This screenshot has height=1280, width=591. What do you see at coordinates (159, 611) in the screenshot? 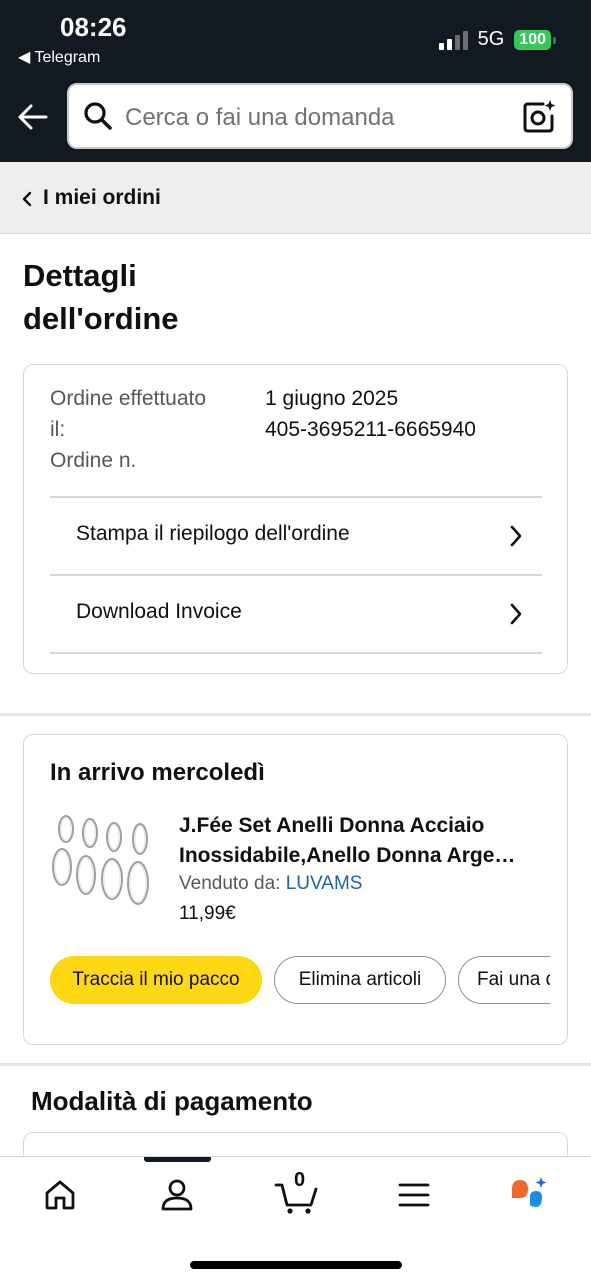
I see `download-invoice-label: Download Invoice` at bounding box center [159, 611].